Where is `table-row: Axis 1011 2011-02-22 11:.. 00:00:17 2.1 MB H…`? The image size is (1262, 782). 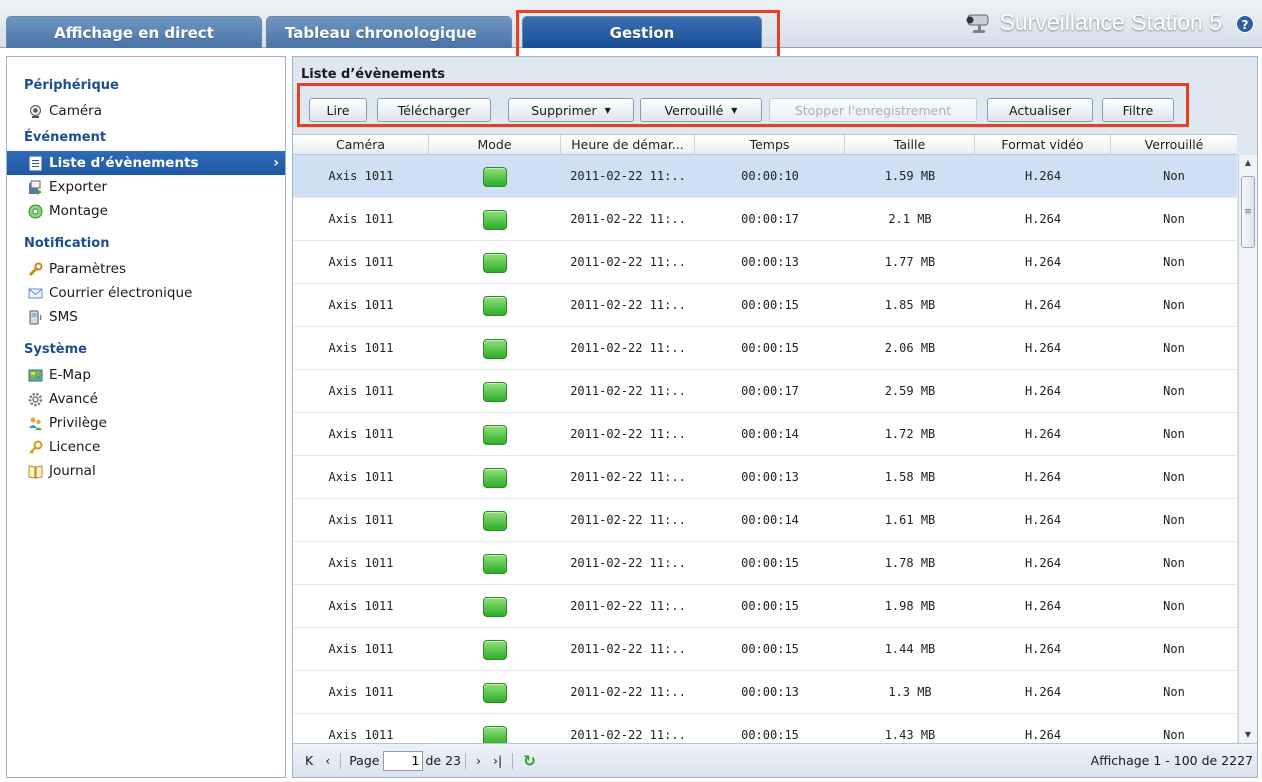
table-row: Axis 1011 2011-02-22 11:.. 00:00:17 2.1 MB H… is located at coordinates (765, 219).